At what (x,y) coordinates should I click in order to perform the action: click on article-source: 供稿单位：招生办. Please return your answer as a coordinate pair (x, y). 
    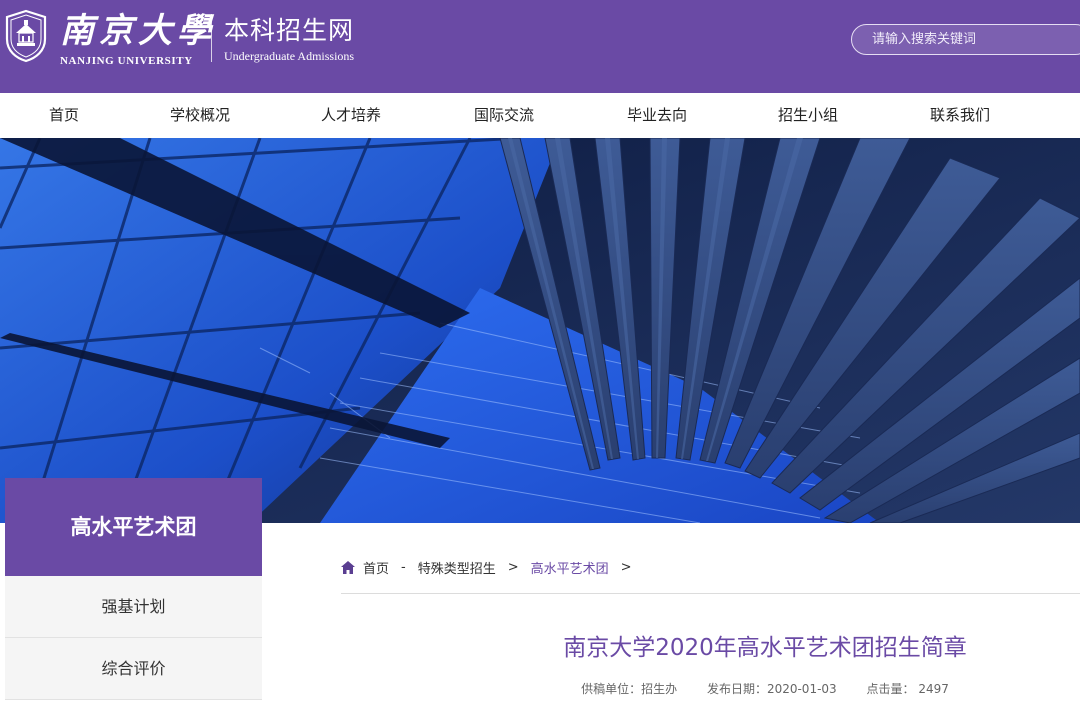
    Looking at the image, I should click on (629, 689).